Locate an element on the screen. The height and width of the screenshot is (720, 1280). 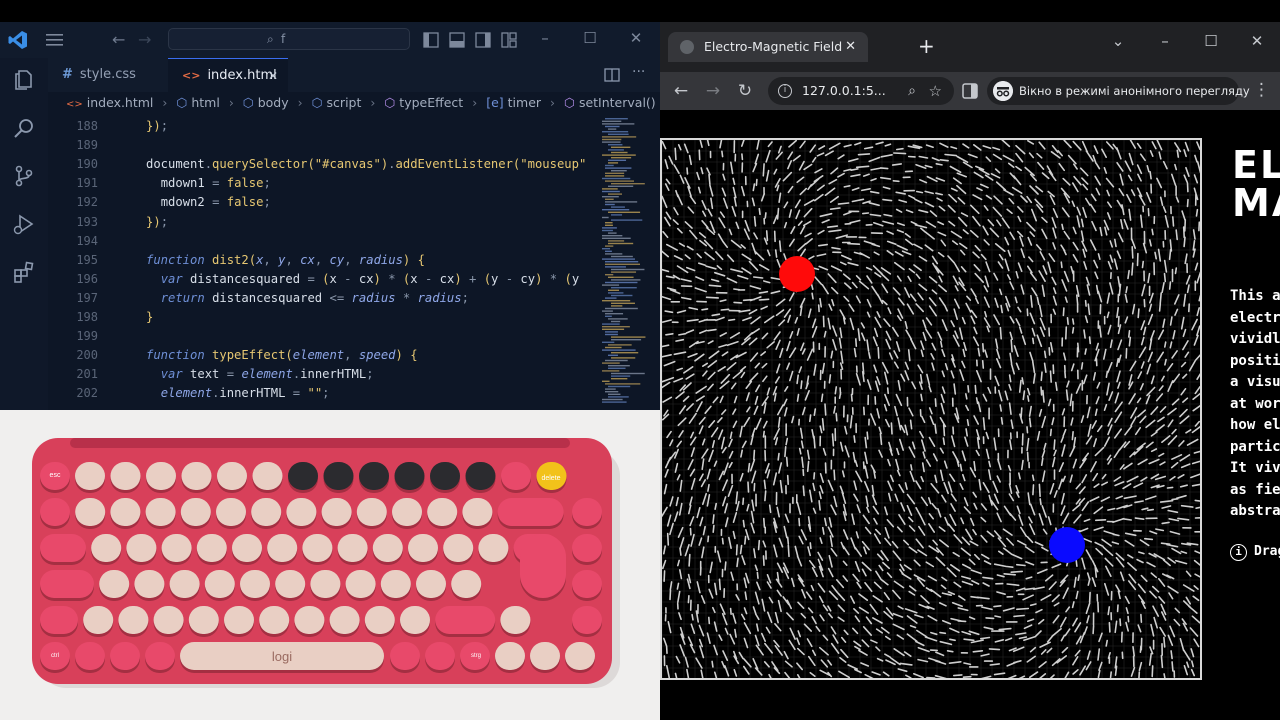
top-black-band is located at coordinates (640, 11).